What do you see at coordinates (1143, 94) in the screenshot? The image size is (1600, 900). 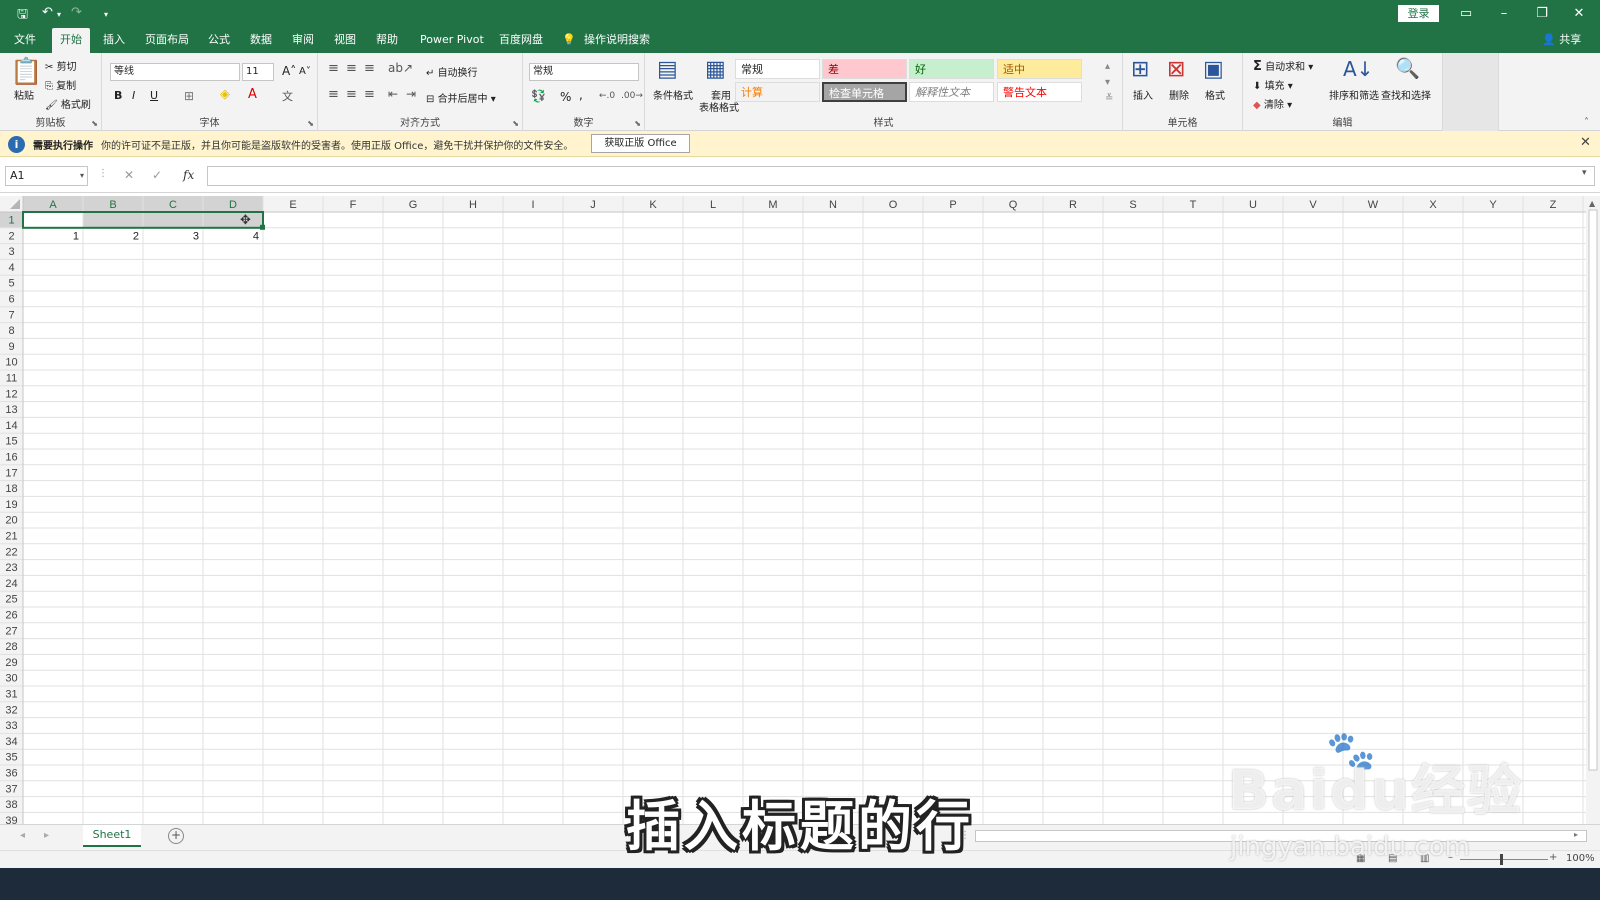 I see `insert-cells-button: 插入` at bounding box center [1143, 94].